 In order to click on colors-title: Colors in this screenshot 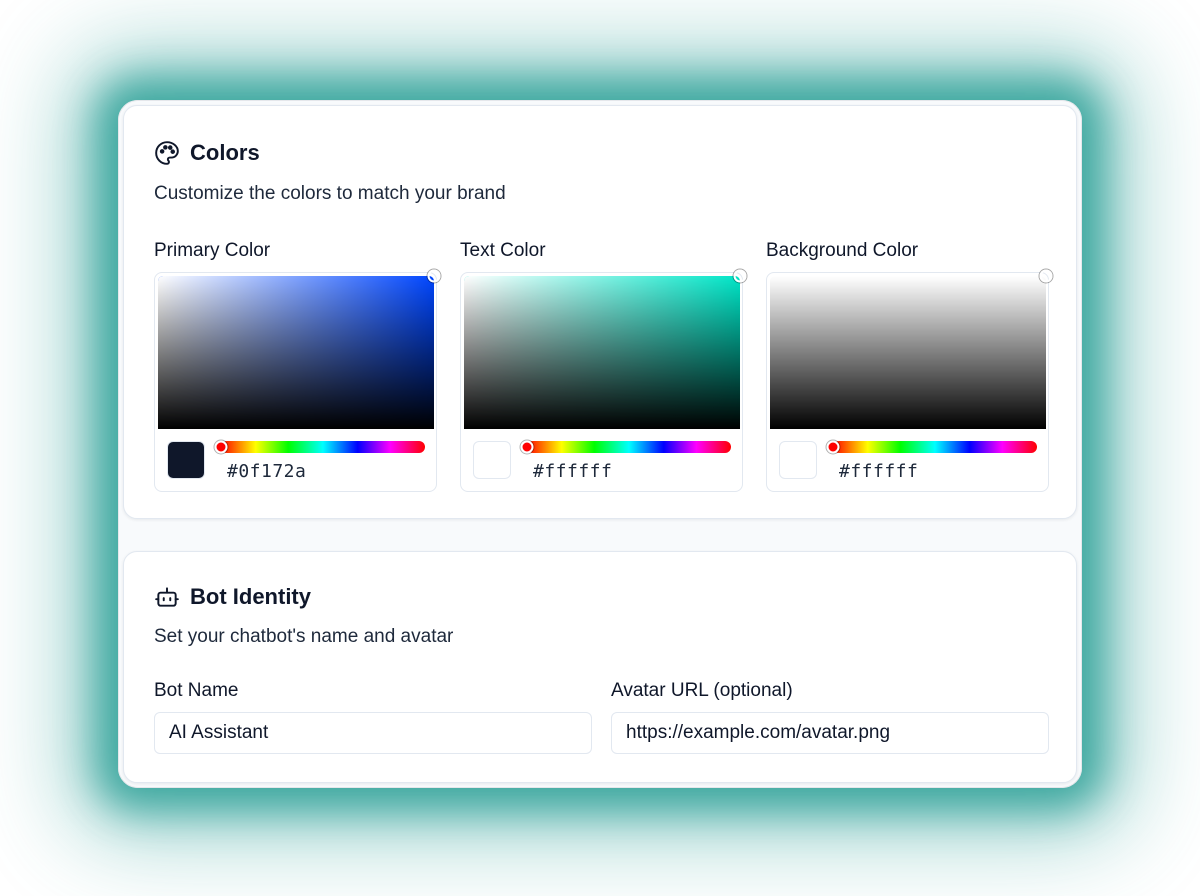, I will do `click(225, 152)`.